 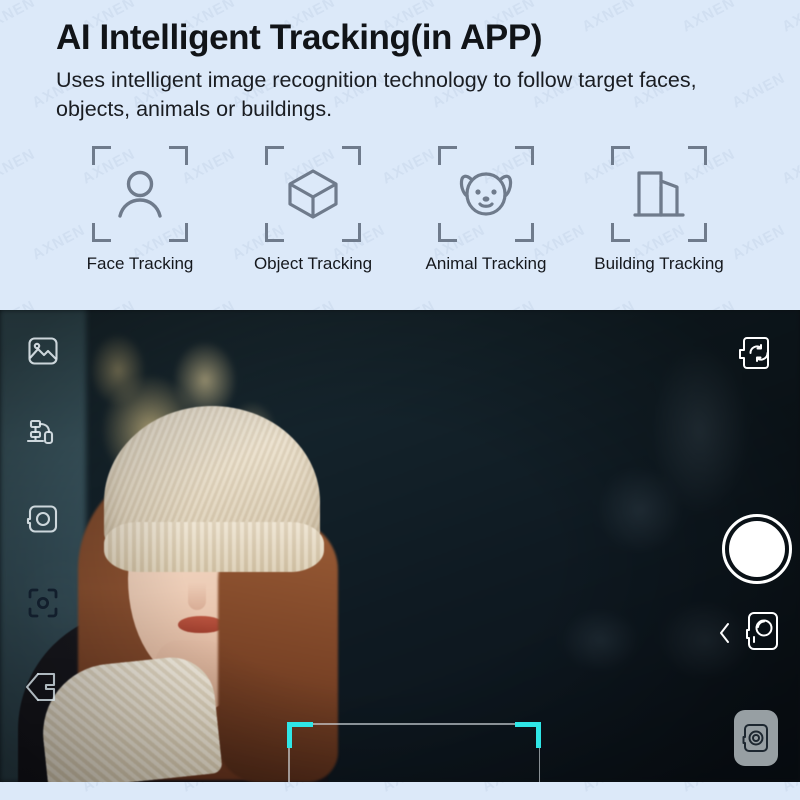 I want to click on ptz-mount-icon, so click(x=43, y=435).